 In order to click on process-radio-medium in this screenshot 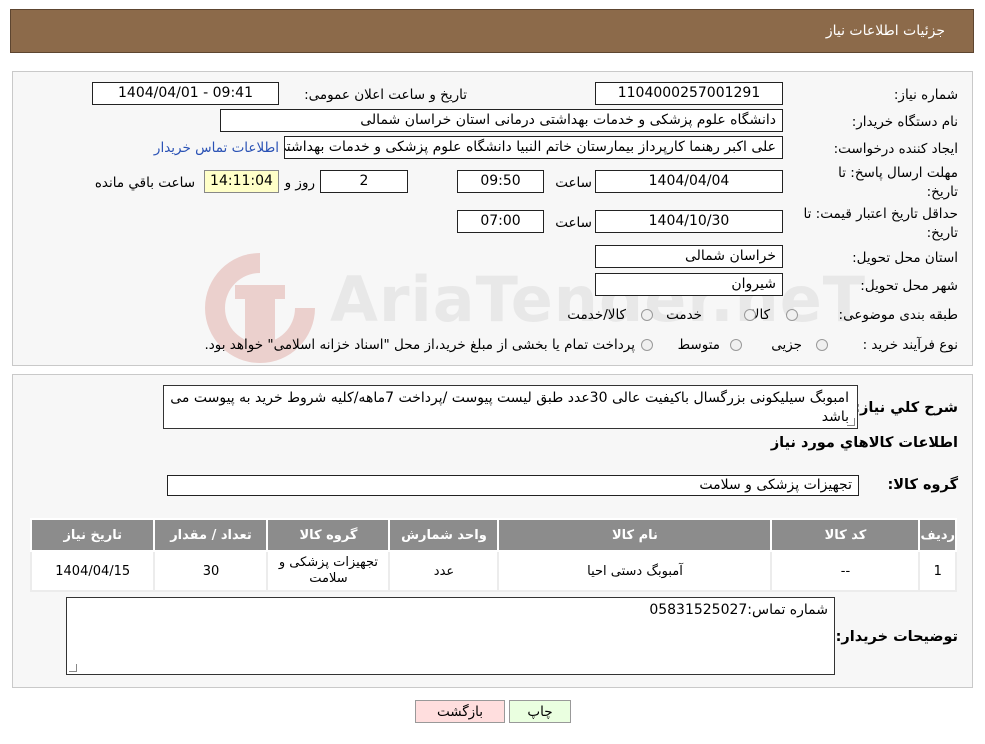, I will do `click(736, 345)`.